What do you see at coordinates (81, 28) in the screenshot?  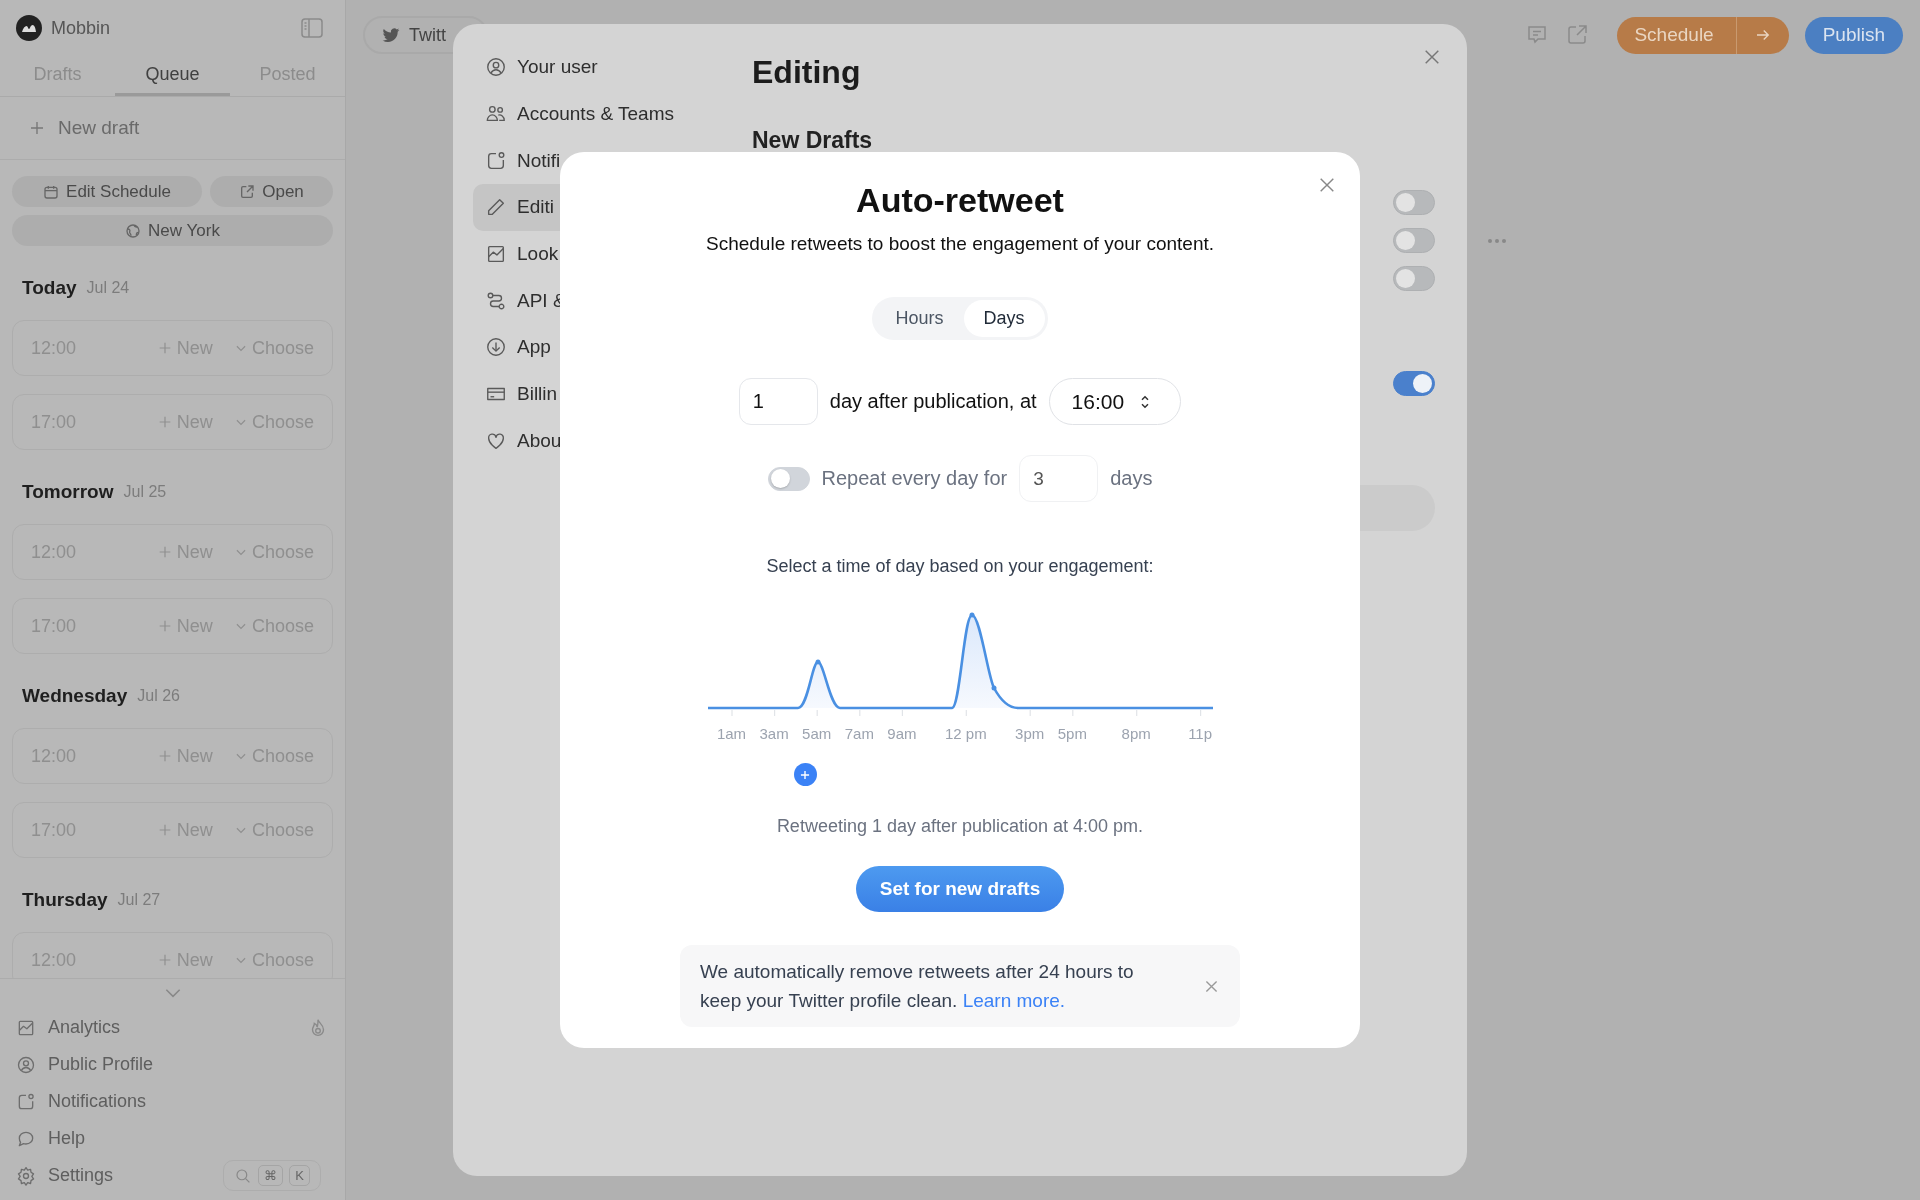 I see `brand-name: Mobbin` at bounding box center [81, 28].